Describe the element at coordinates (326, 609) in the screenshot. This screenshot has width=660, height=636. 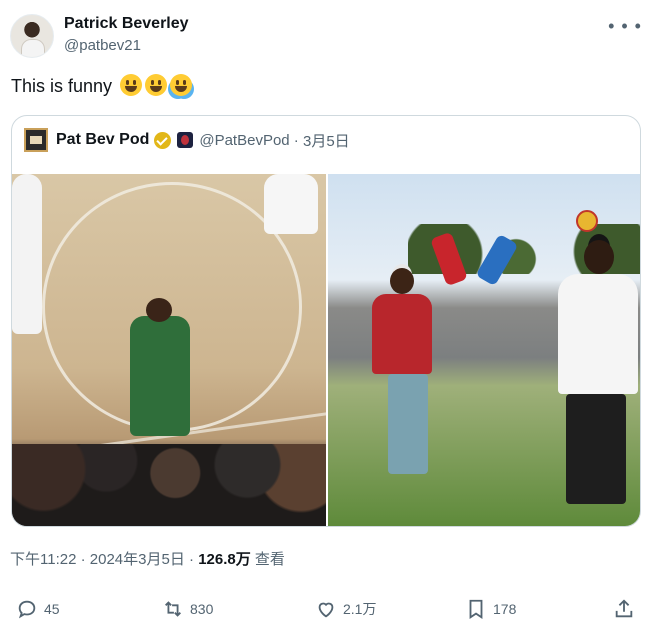
I see `heart-icon` at that location.